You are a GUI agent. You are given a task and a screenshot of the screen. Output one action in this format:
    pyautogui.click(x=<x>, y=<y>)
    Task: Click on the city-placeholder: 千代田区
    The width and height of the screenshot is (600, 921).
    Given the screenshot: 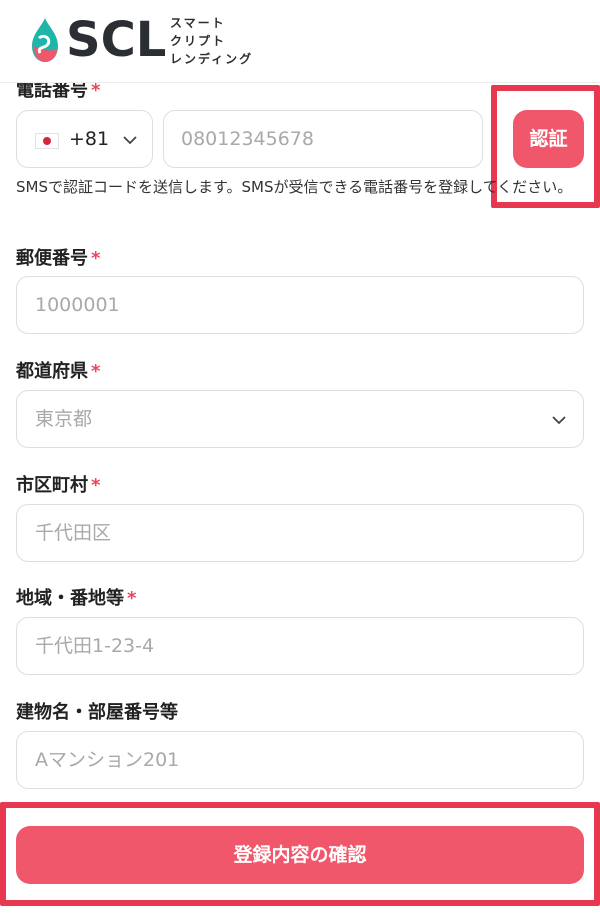 What is the action you would take?
    pyautogui.click(x=73, y=533)
    